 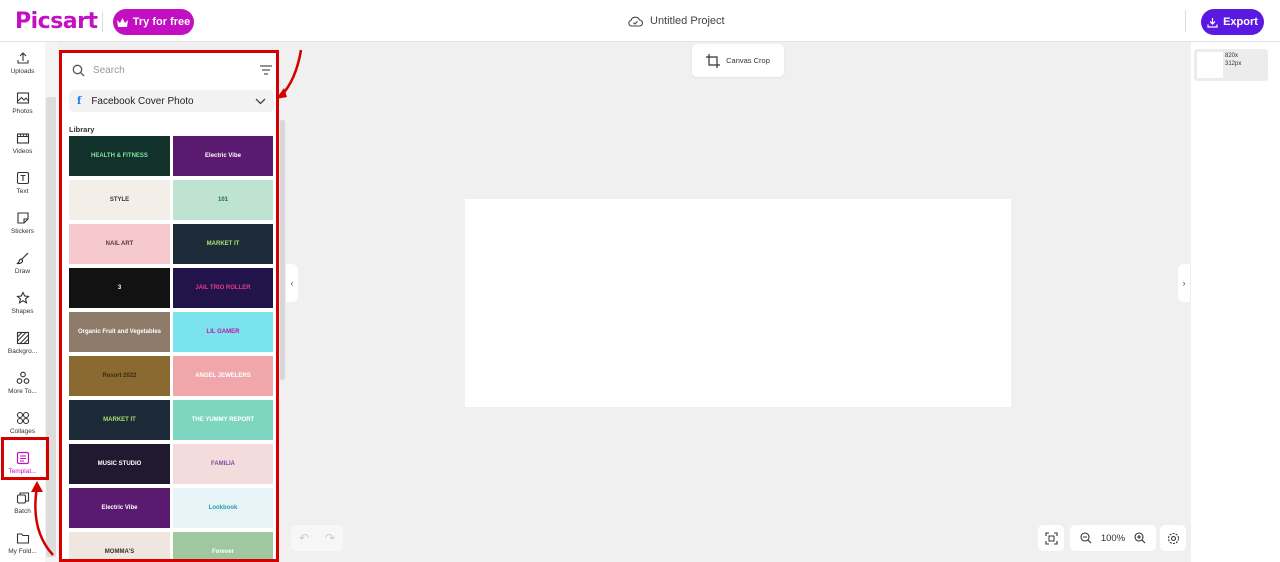 I want to click on upload-icon, so click(x=22, y=58).